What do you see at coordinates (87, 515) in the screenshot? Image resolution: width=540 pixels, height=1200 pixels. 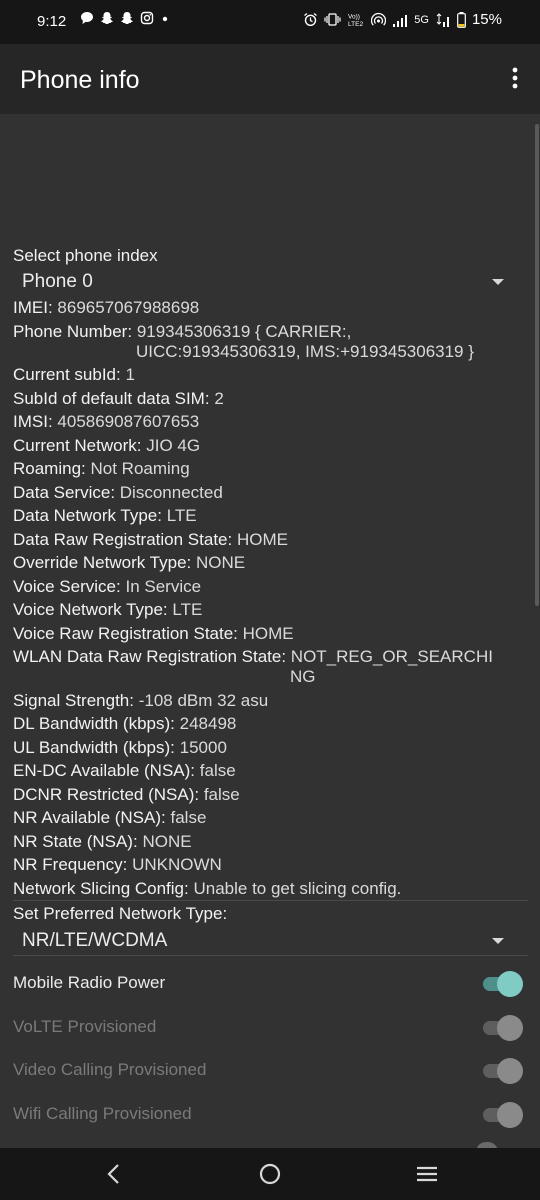 I see `info-label: Data Network Type:` at bounding box center [87, 515].